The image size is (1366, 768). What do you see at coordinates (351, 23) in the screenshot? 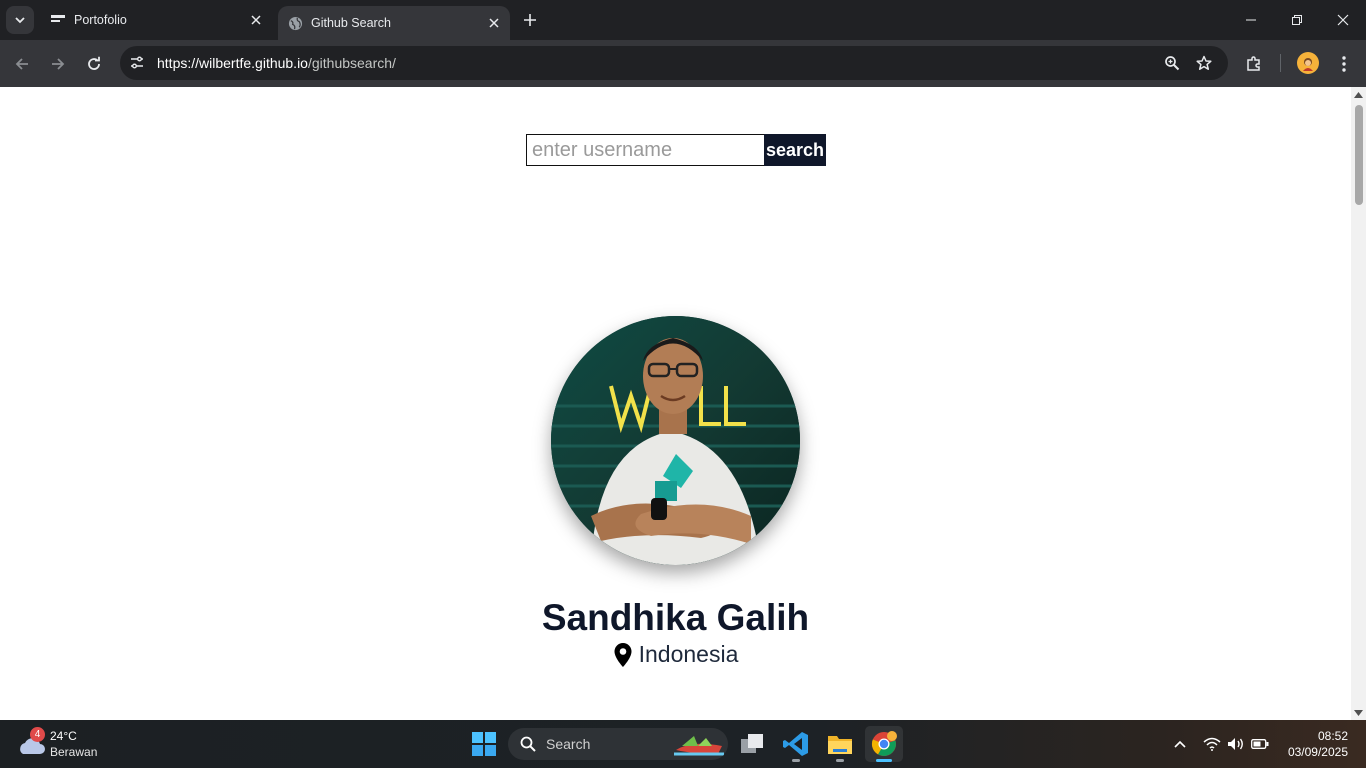
I see `tab-title: Github Search` at bounding box center [351, 23].